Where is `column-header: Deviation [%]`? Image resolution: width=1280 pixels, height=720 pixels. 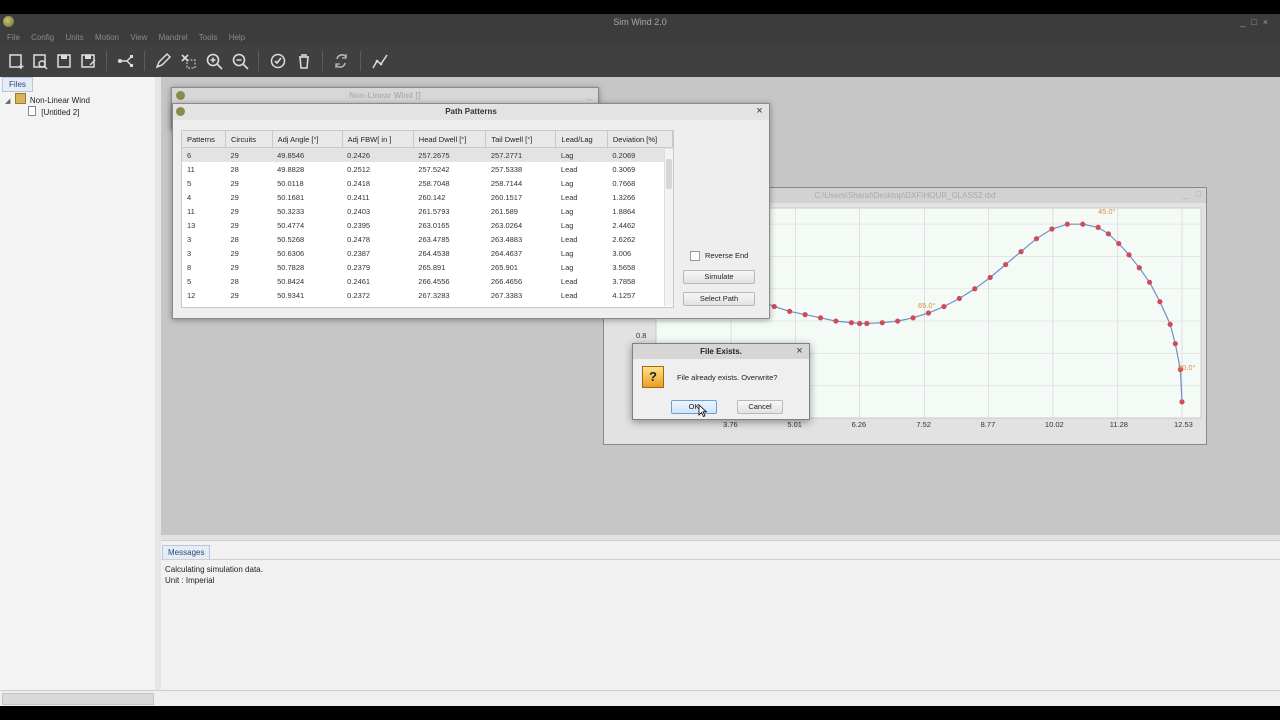
column-header: Deviation [%] is located at coordinates (640, 139).